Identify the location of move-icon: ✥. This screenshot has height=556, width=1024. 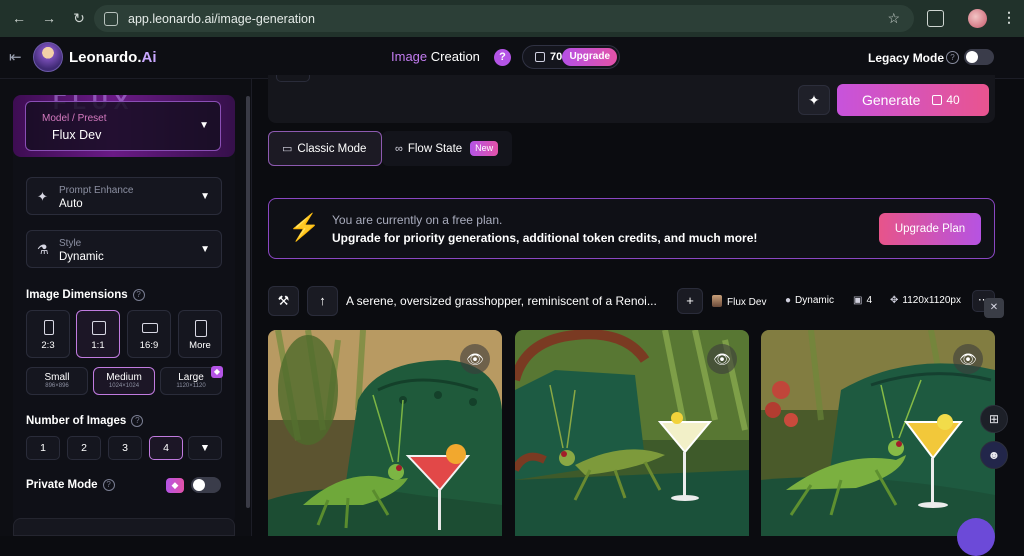
(894, 300).